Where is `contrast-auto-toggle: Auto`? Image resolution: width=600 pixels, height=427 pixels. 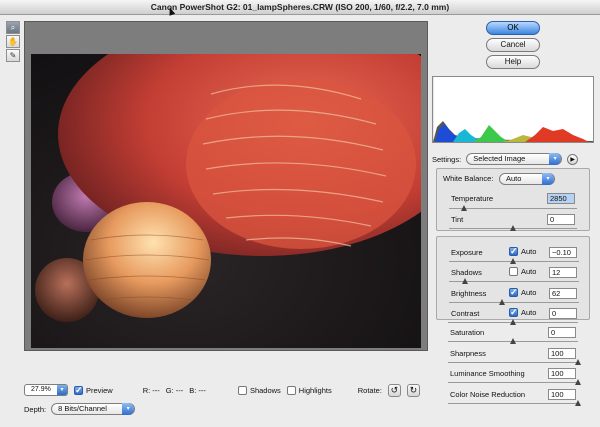 contrast-auto-toggle: Auto is located at coordinates (523, 312).